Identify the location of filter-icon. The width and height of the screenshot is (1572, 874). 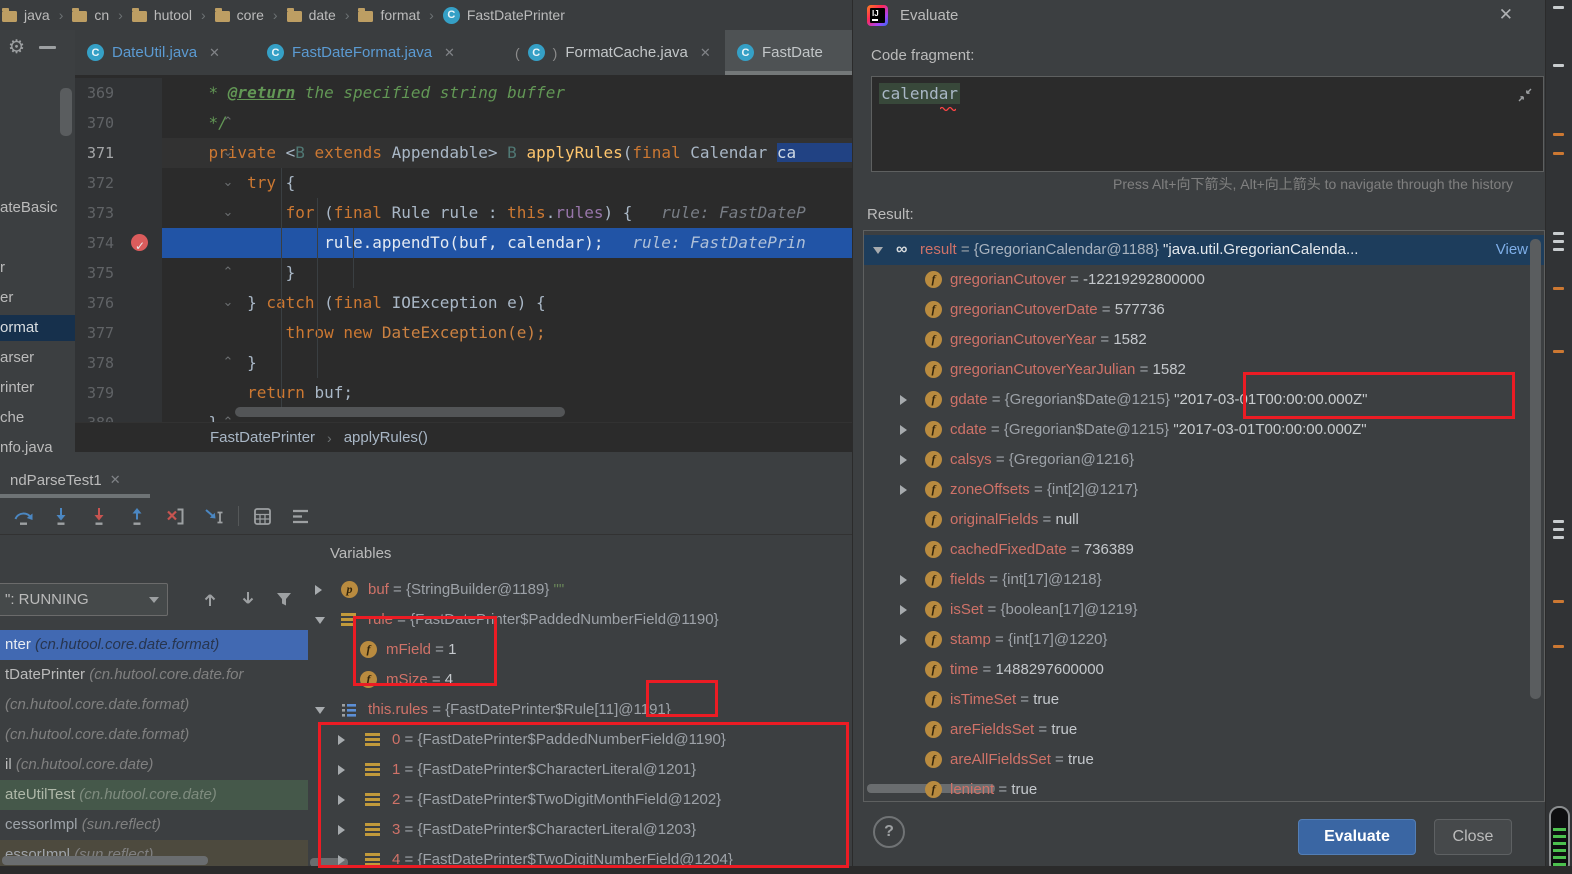
(284, 599).